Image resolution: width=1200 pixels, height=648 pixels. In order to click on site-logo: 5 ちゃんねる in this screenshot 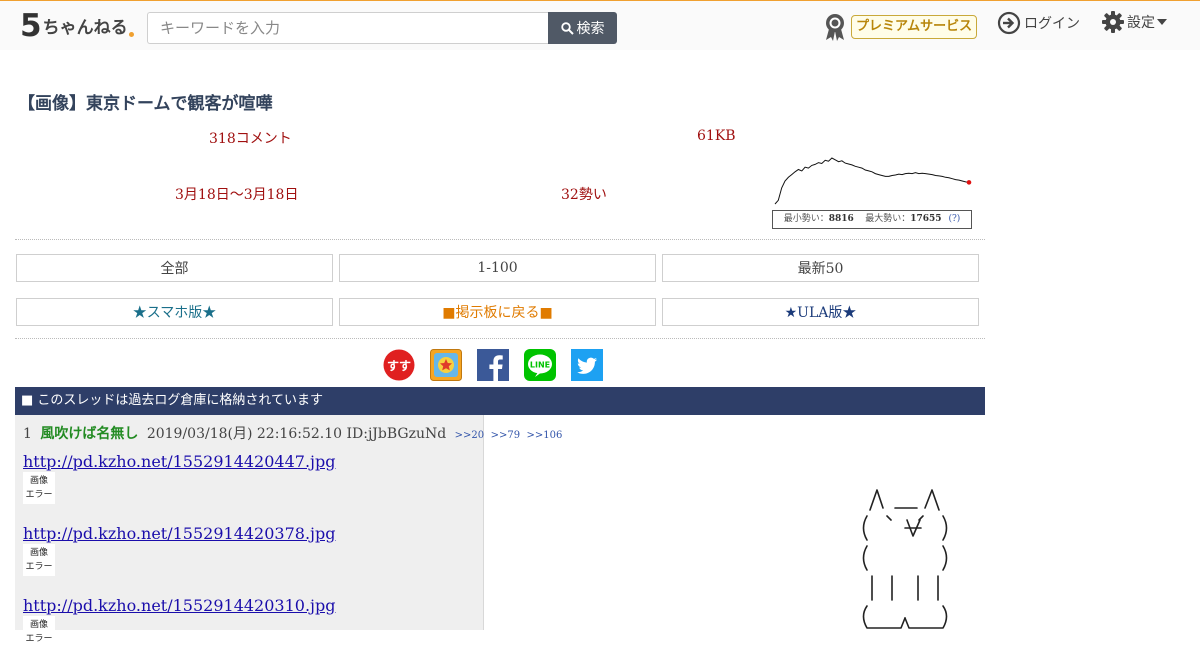, I will do `click(77, 26)`.